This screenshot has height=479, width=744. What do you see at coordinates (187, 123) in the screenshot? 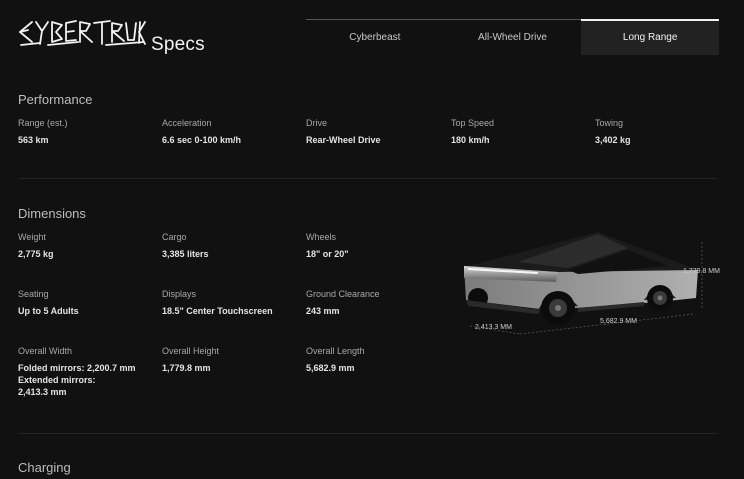
I see `spec-label: Acceleration` at bounding box center [187, 123].